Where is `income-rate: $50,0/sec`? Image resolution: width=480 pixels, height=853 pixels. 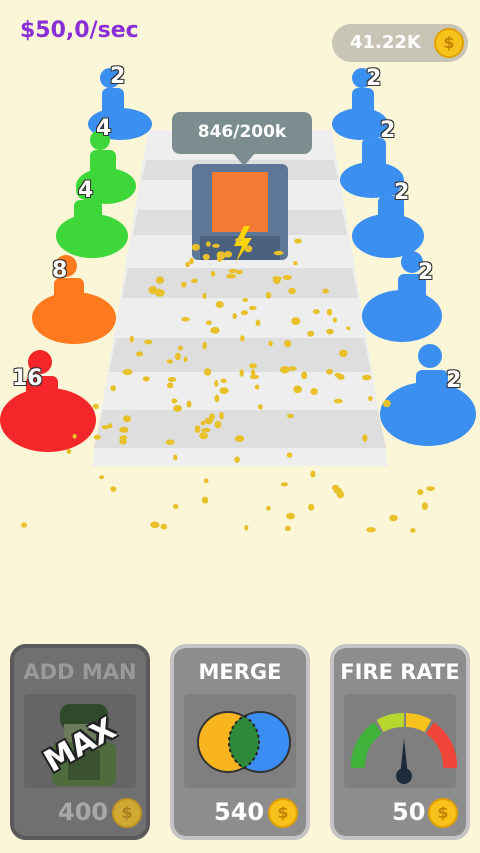
income-rate: $50,0/sec is located at coordinates (79, 30).